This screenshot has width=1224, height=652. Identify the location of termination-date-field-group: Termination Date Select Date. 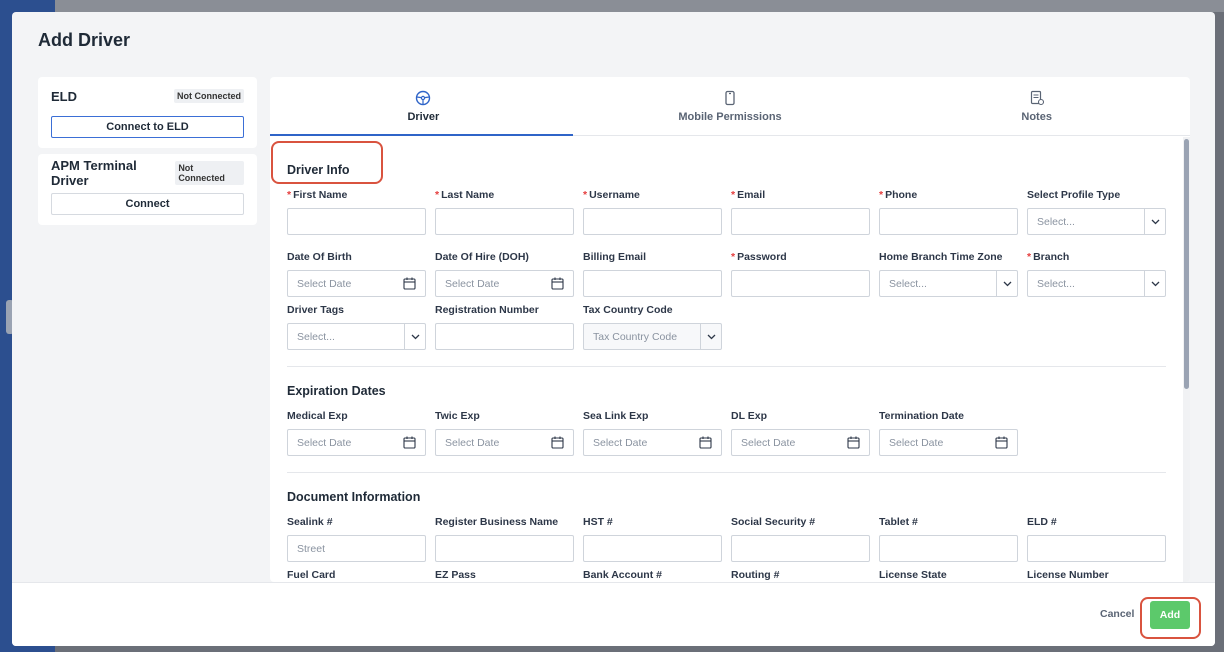
(948, 433).